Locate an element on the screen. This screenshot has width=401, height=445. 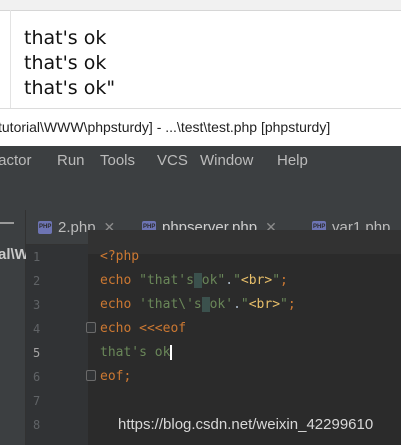
code-line-4: echo <<<eof is located at coordinates (143, 328).